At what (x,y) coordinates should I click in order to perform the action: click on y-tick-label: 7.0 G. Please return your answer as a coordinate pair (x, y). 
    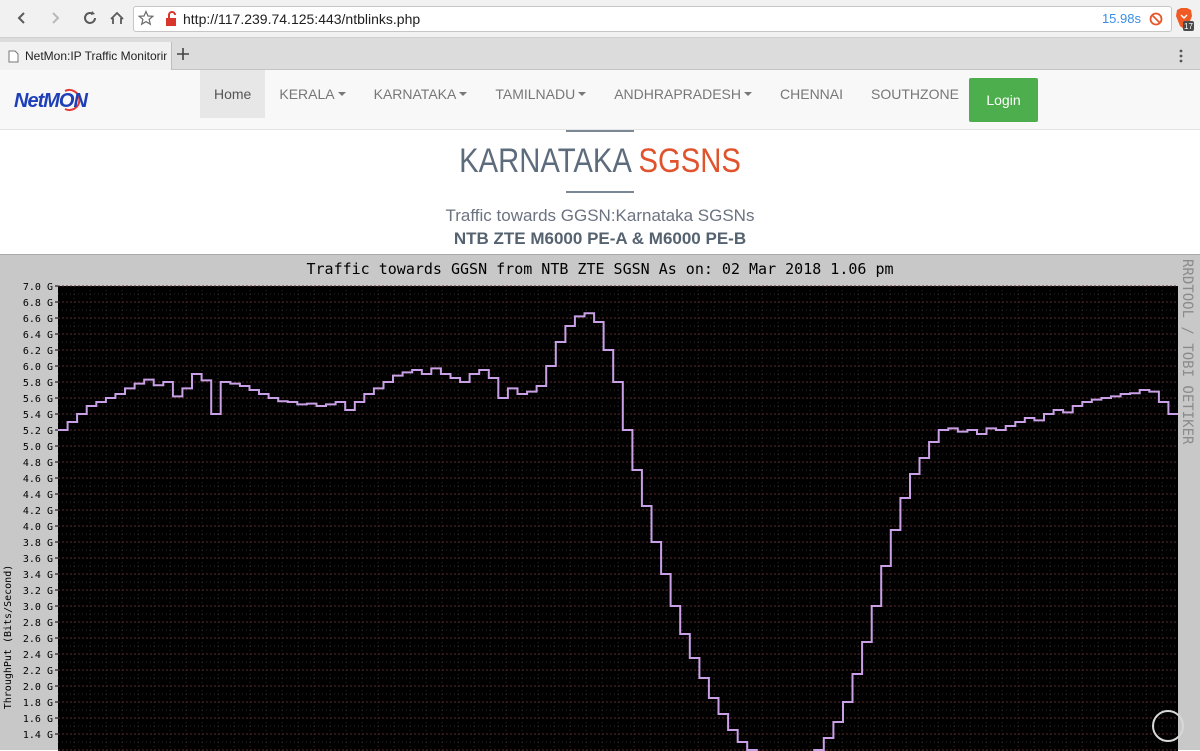
    Looking at the image, I should click on (38, 287).